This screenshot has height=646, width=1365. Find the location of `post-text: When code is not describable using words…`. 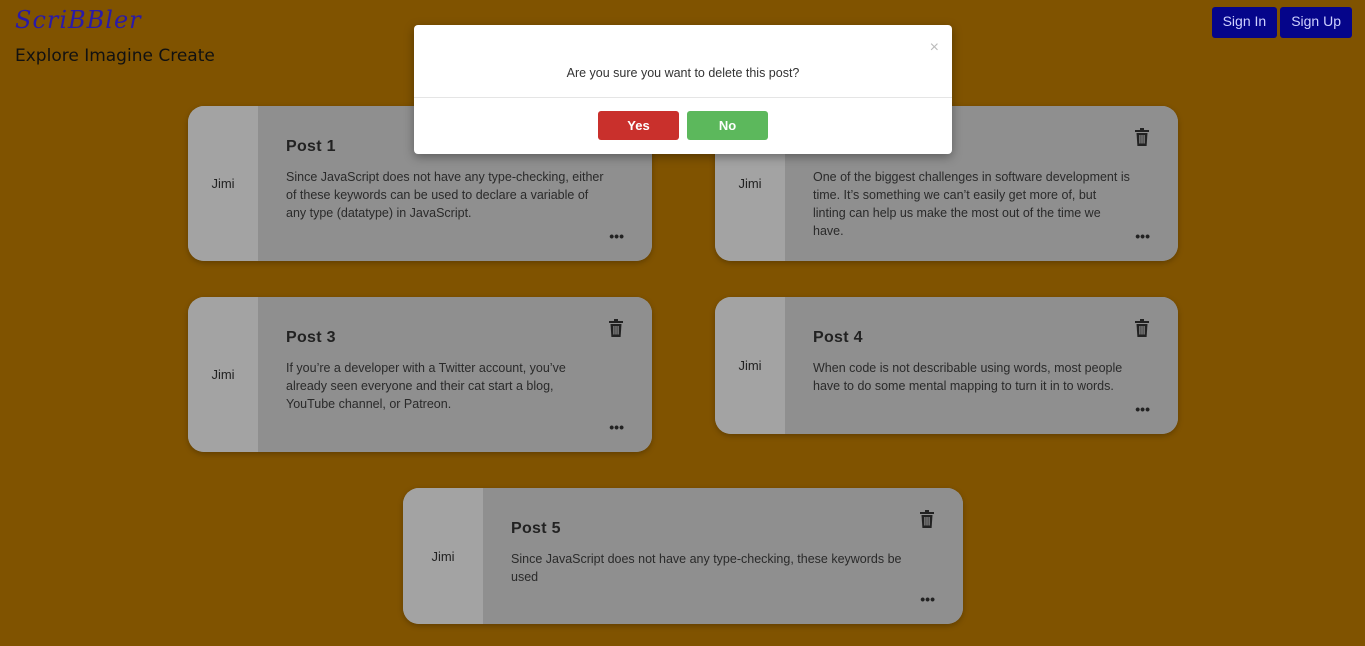

post-text: When code is not describable using words… is located at coordinates (968, 377).